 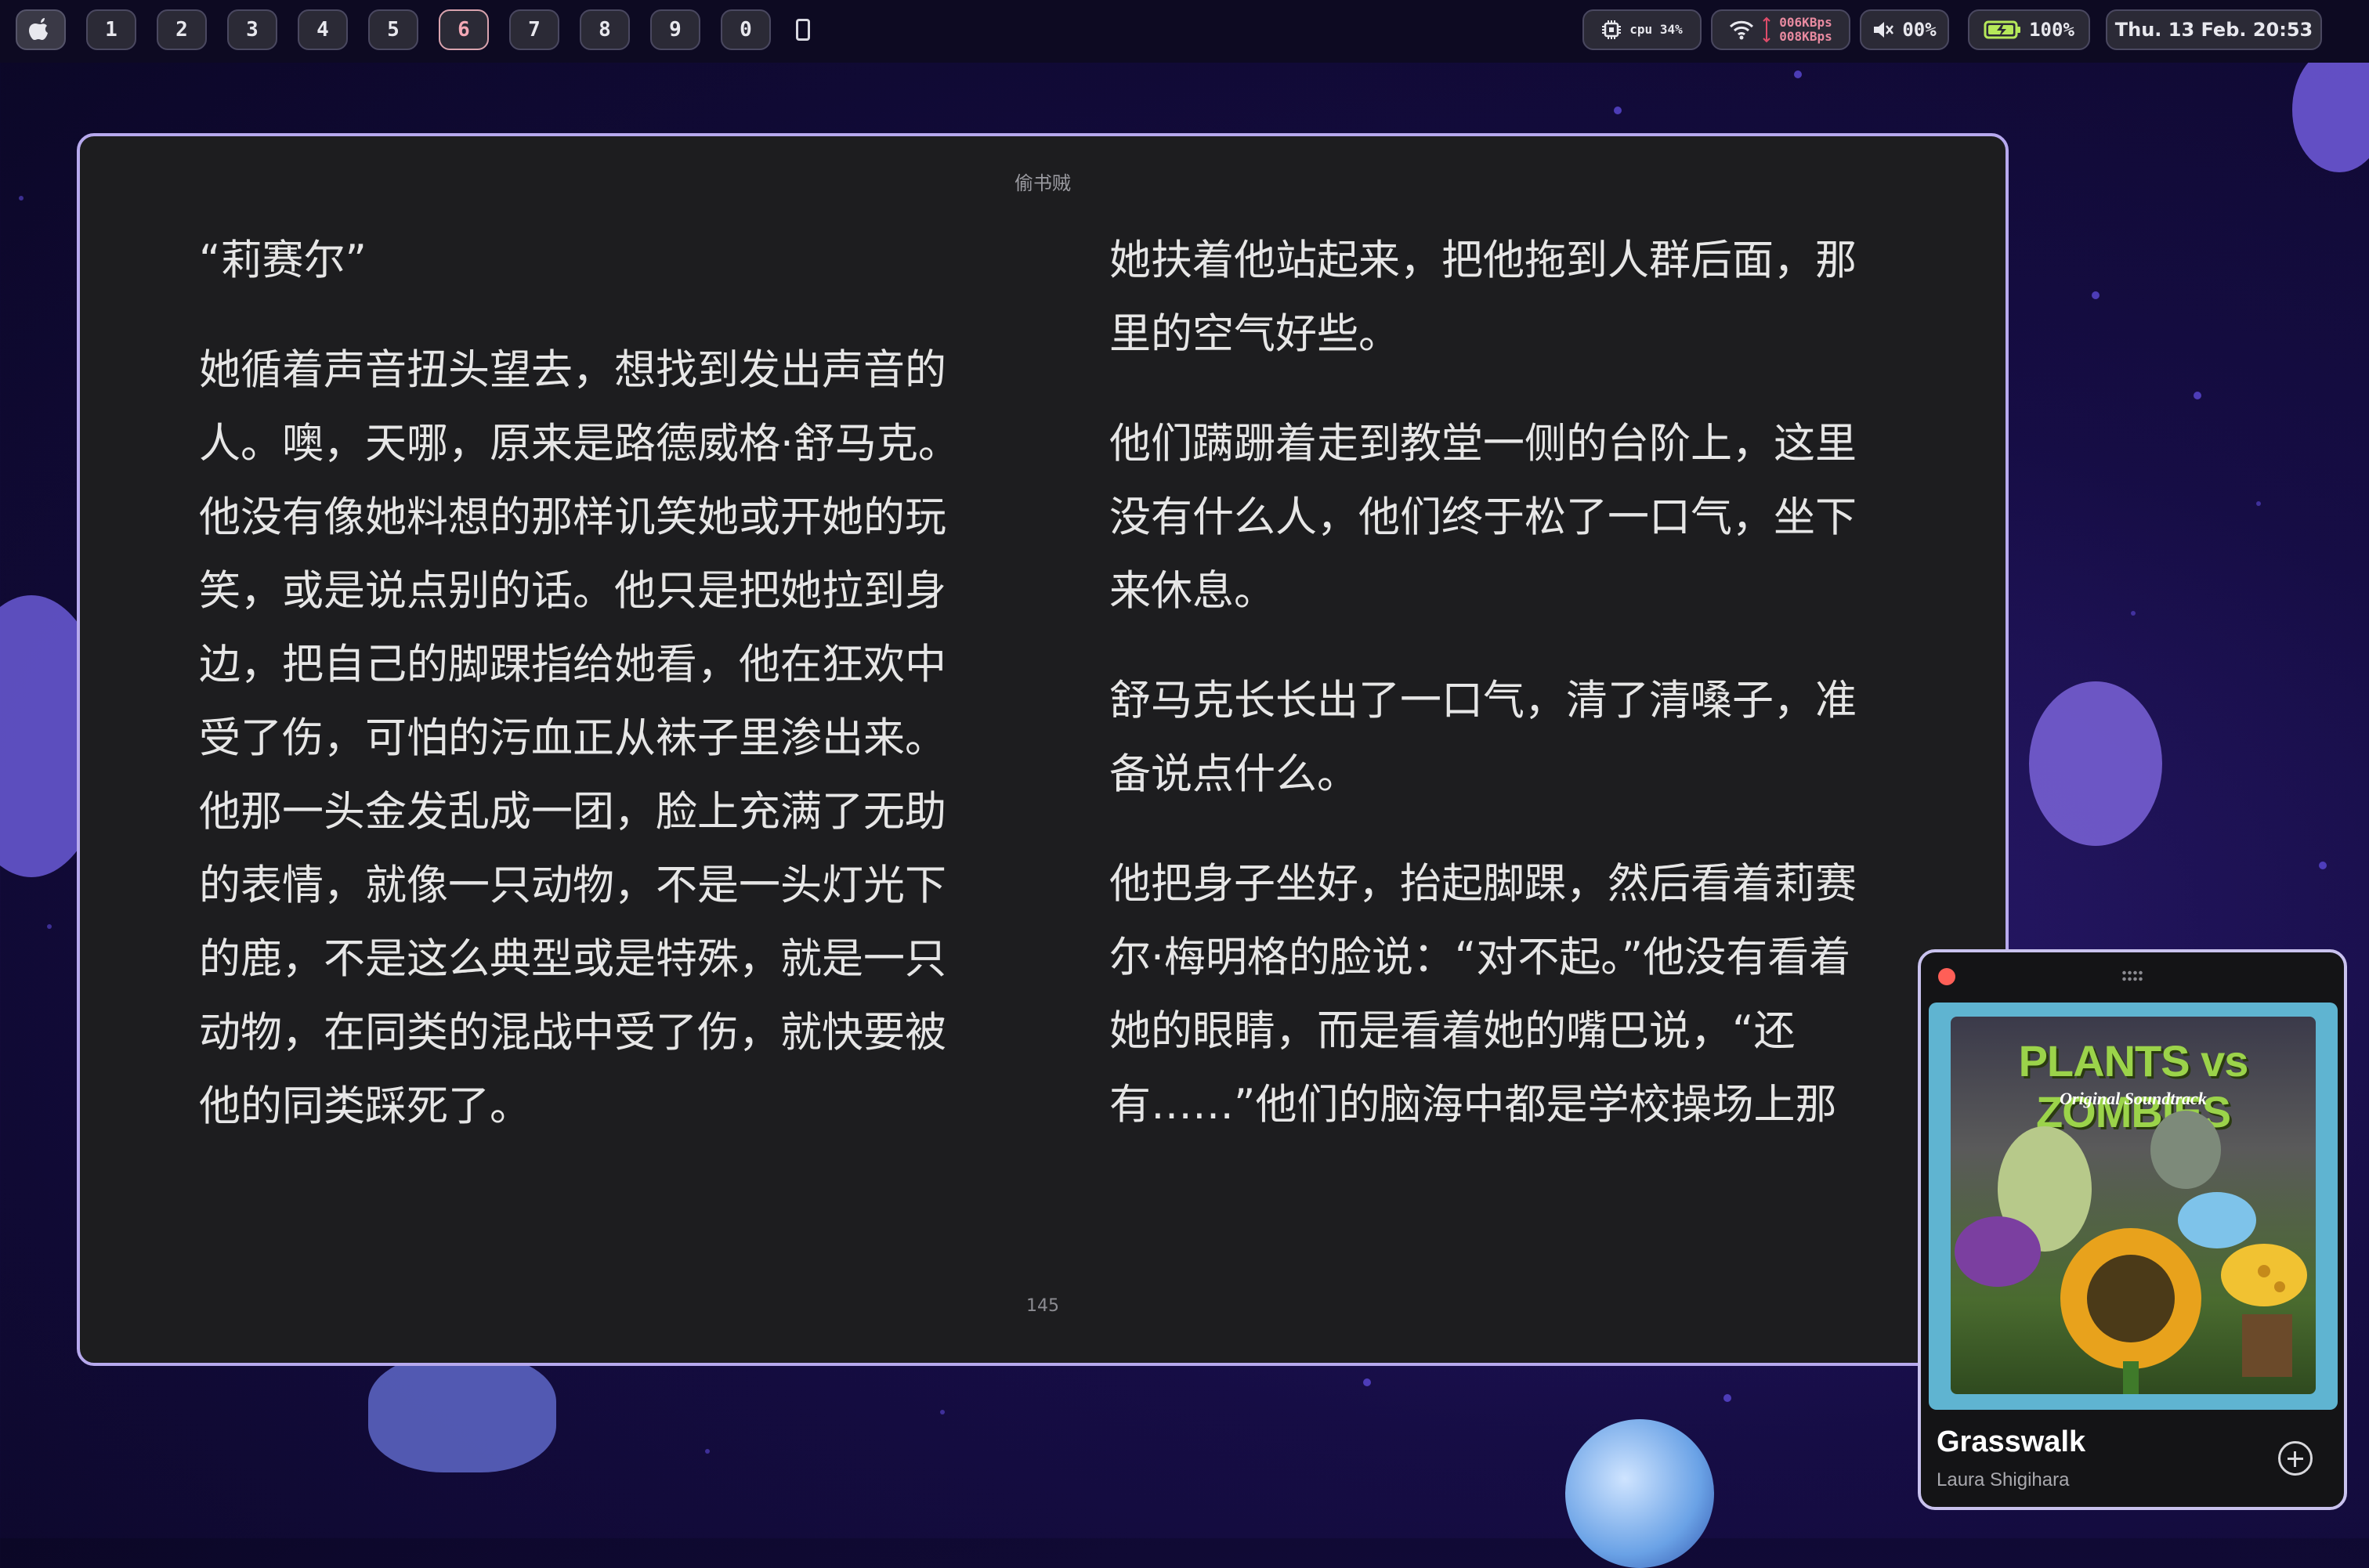 What do you see at coordinates (111, 29) in the screenshot?
I see `workspace-1: 1` at bounding box center [111, 29].